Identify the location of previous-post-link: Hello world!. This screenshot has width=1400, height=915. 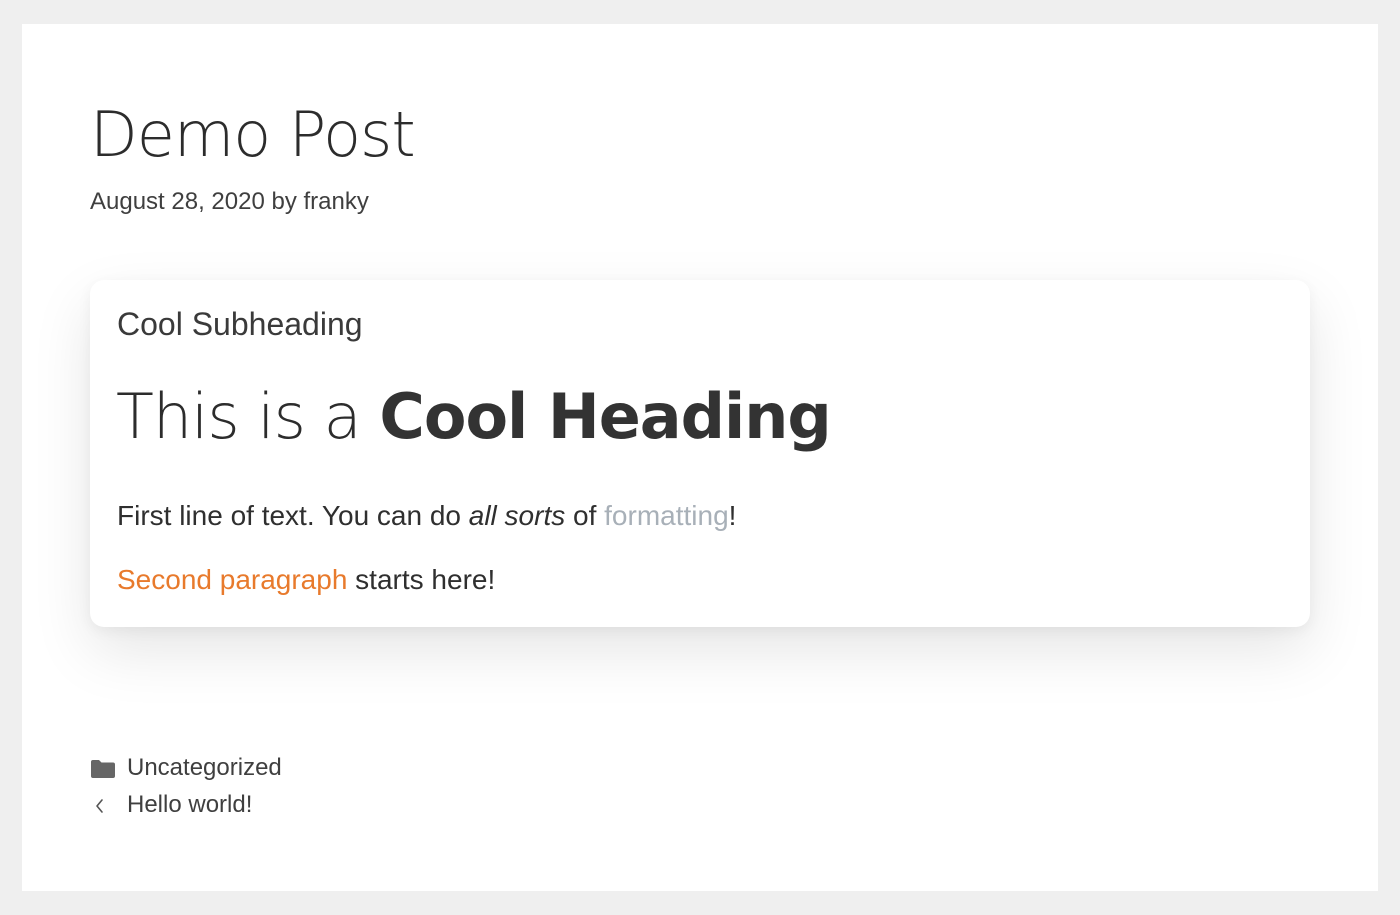
(189, 805).